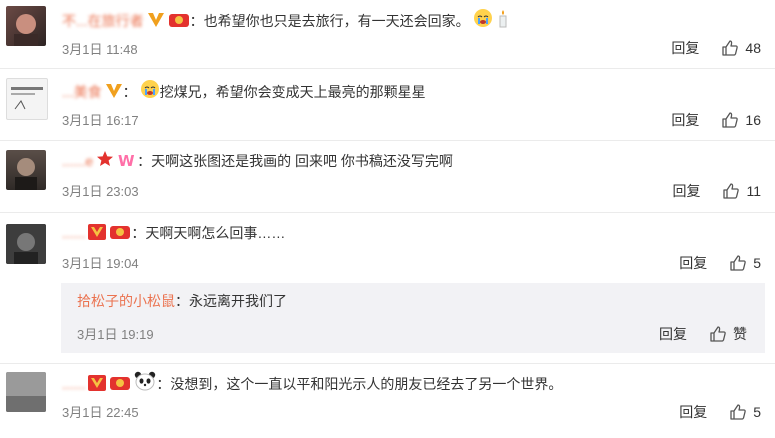  I want to click on reply-text: 永远离开我们了, so click(238, 301).